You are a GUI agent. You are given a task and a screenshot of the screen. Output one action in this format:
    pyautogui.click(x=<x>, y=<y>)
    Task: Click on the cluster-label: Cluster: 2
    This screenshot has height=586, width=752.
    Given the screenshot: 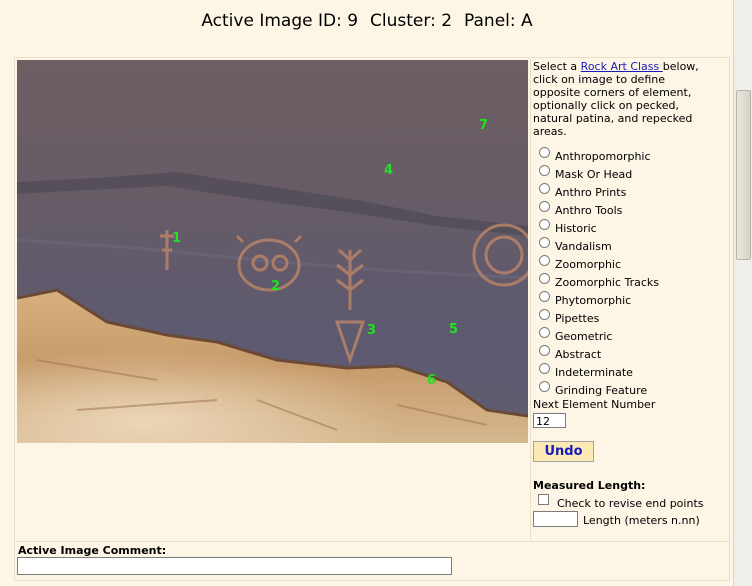 What is the action you would take?
    pyautogui.click(x=411, y=21)
    